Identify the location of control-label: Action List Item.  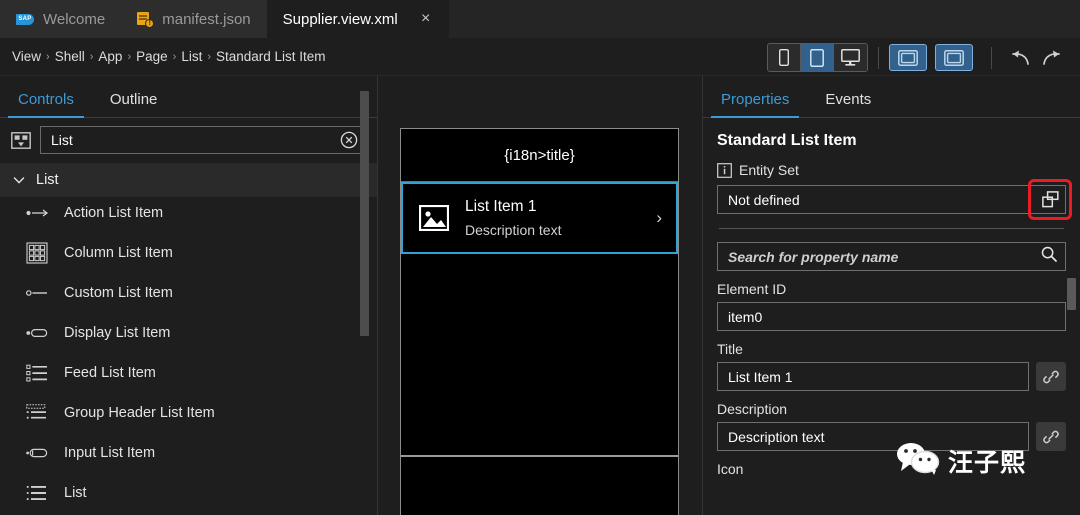
(114, 213).